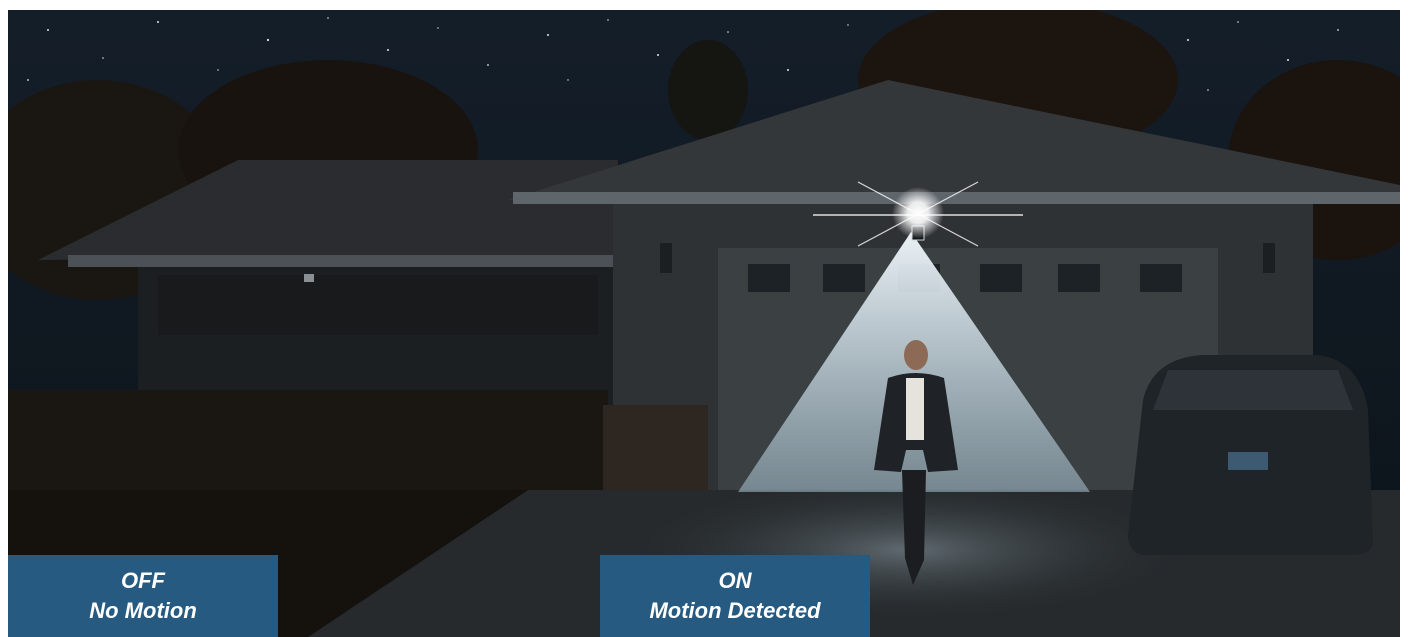 This screenshot has height=637, width=1408. I want to click on status-label-on: ON Motion Detected, so click(735, 596).